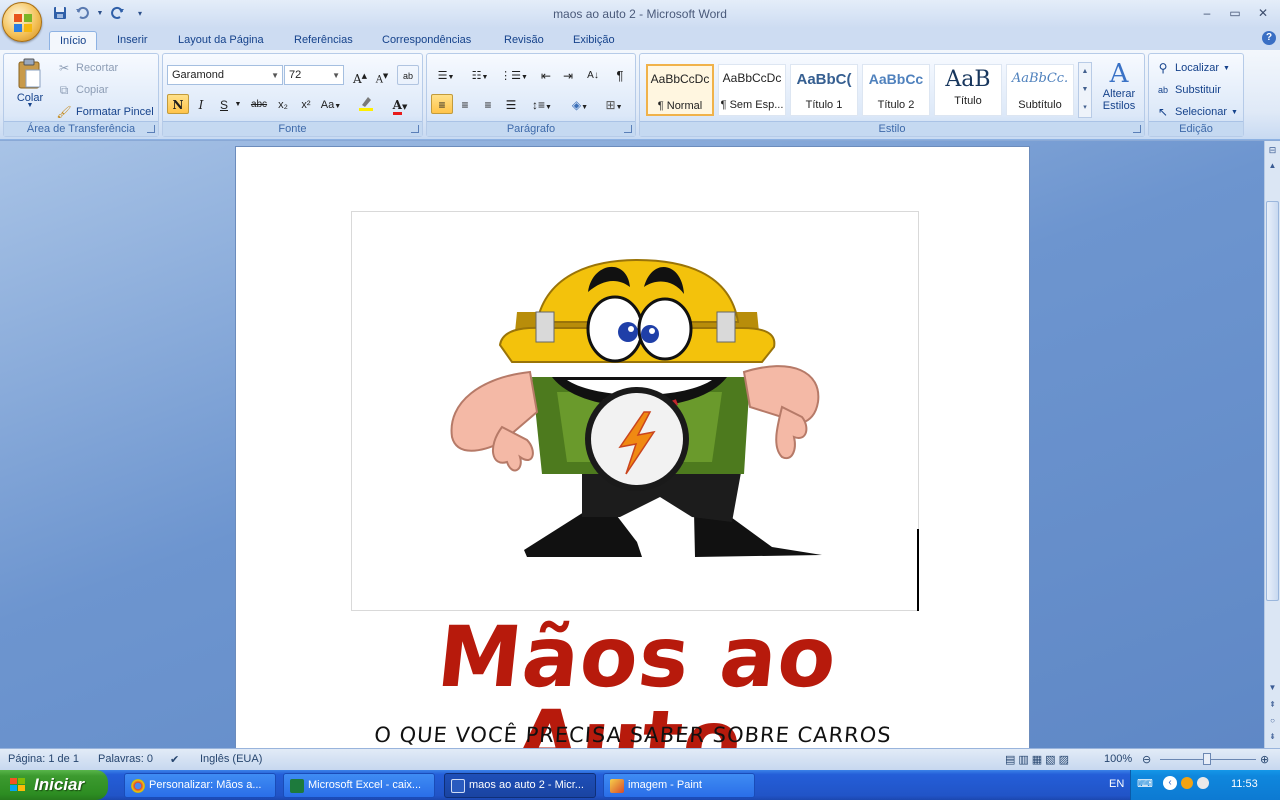 The height and width of the screenshot is (800, 1280). I want to click on show-marks-icon: ¶, so click(620, 75).